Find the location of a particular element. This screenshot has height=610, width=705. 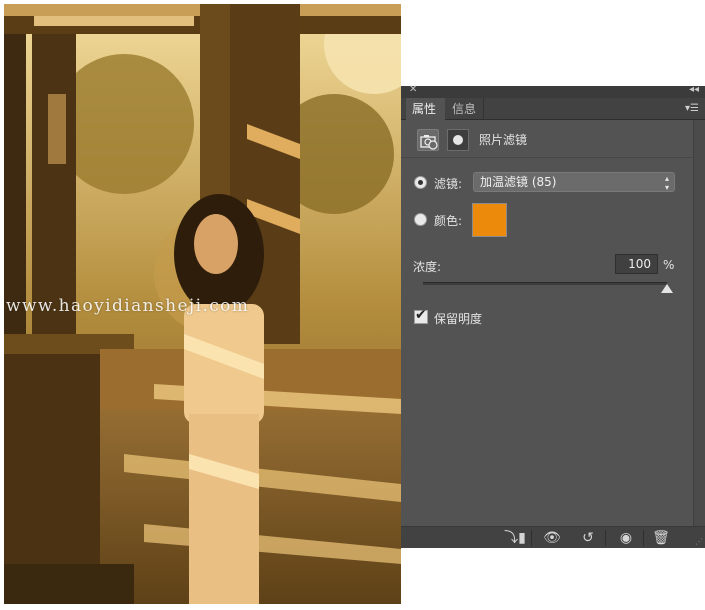

panel-titlebar: ✕ ◂◂ is located at coordinates (553, 91).